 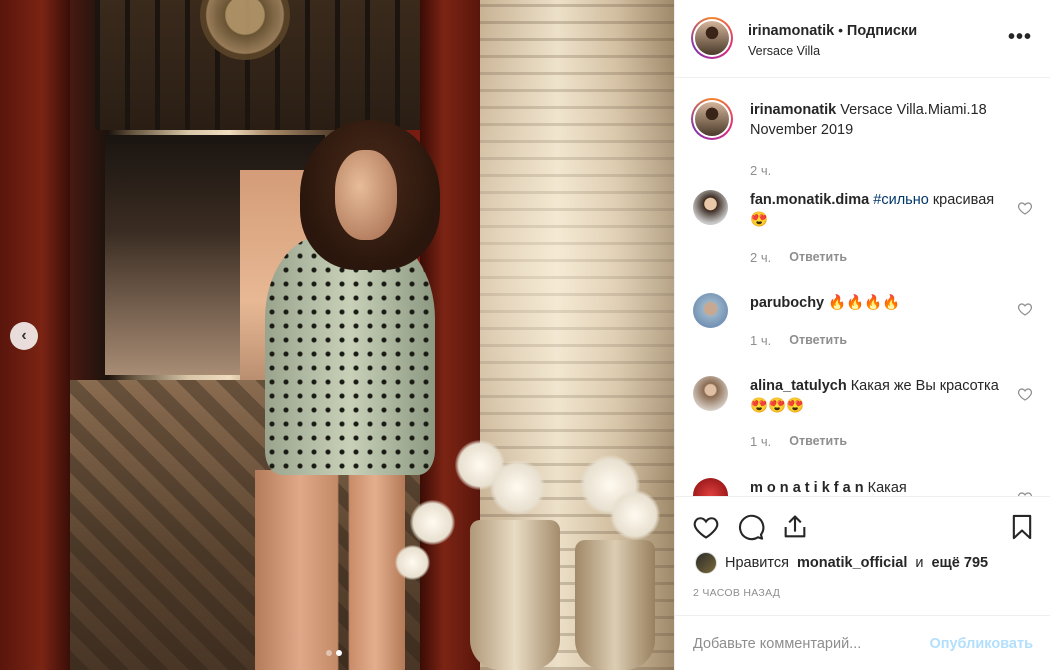 I want to click on carousel-prev-button: ‹, so click(x=24, y=336).